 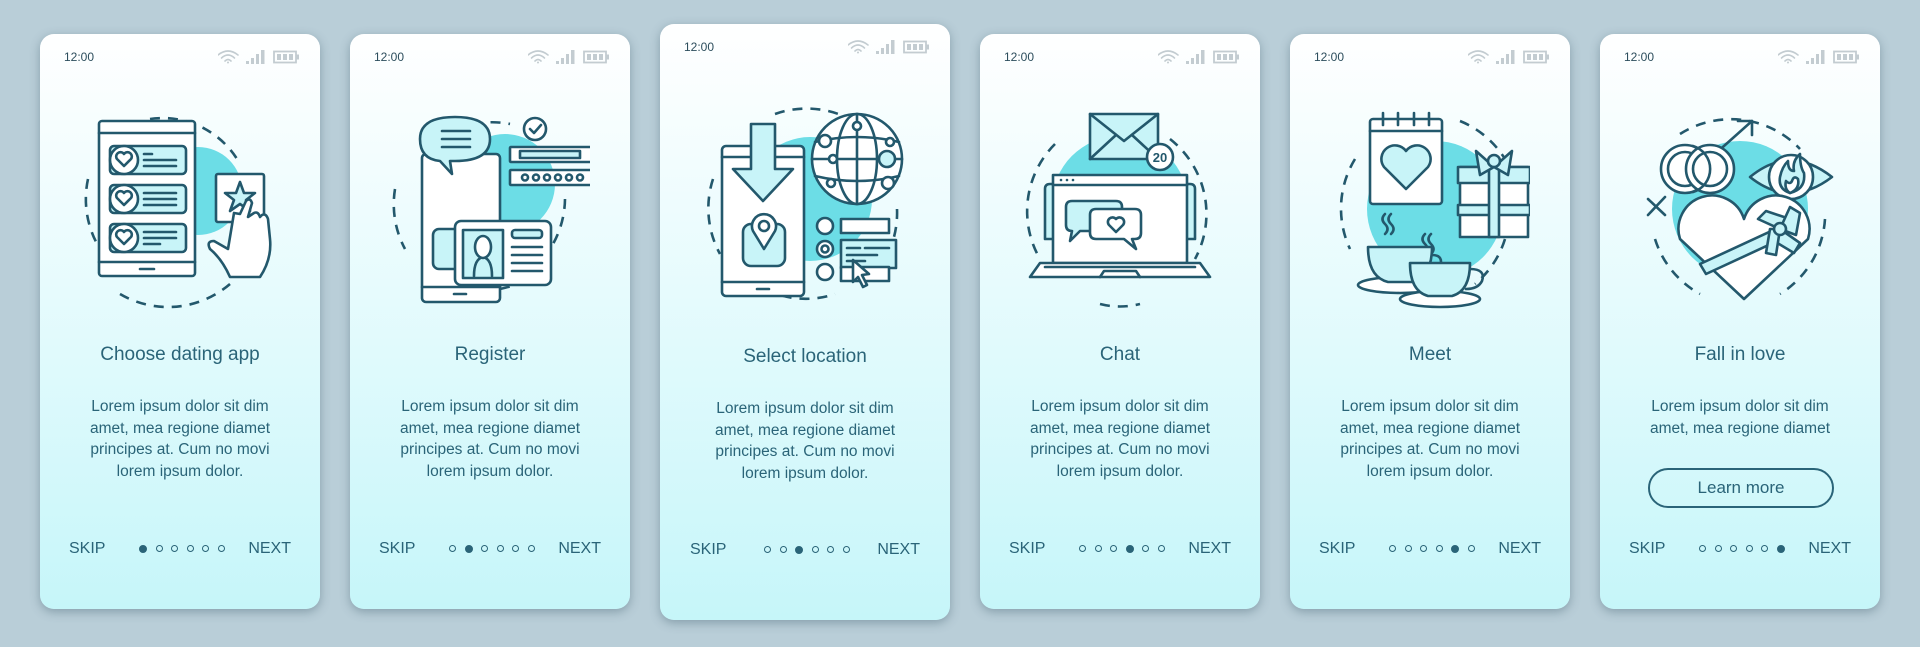 I want to click on card-title: Meet, so click(x=1430, y=354).